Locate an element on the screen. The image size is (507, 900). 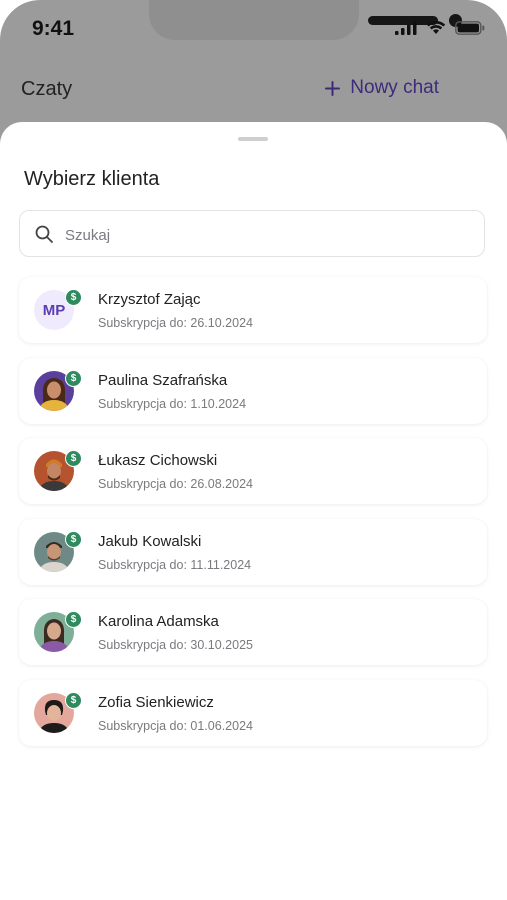
sheet-grabber is located at coordinates (253, 139).